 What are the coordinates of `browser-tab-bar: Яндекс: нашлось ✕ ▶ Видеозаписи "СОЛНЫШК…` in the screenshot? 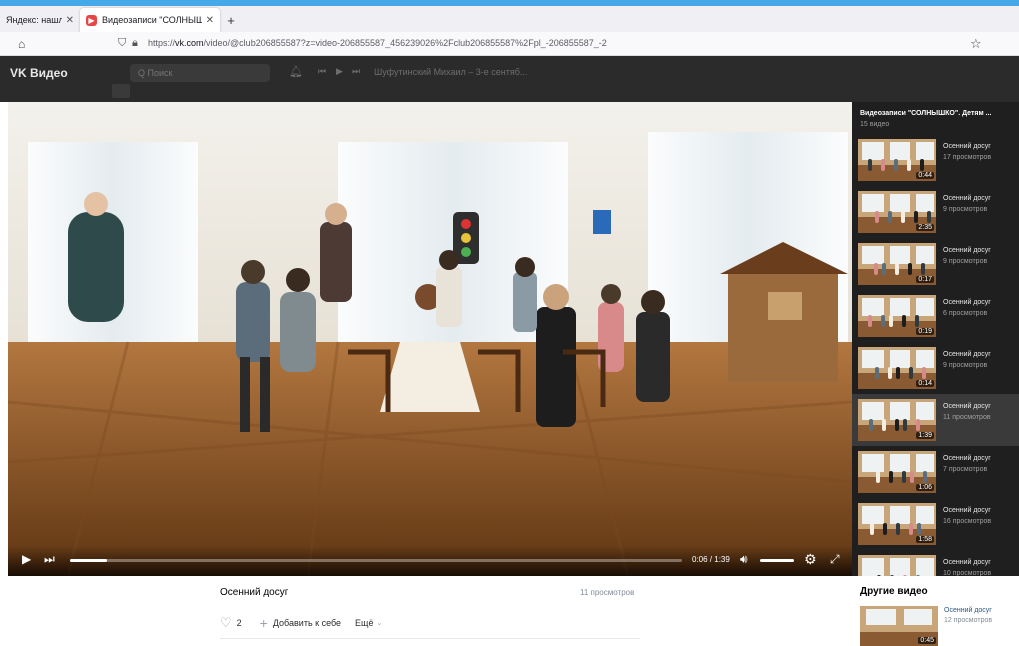 It's located at (509, 19).